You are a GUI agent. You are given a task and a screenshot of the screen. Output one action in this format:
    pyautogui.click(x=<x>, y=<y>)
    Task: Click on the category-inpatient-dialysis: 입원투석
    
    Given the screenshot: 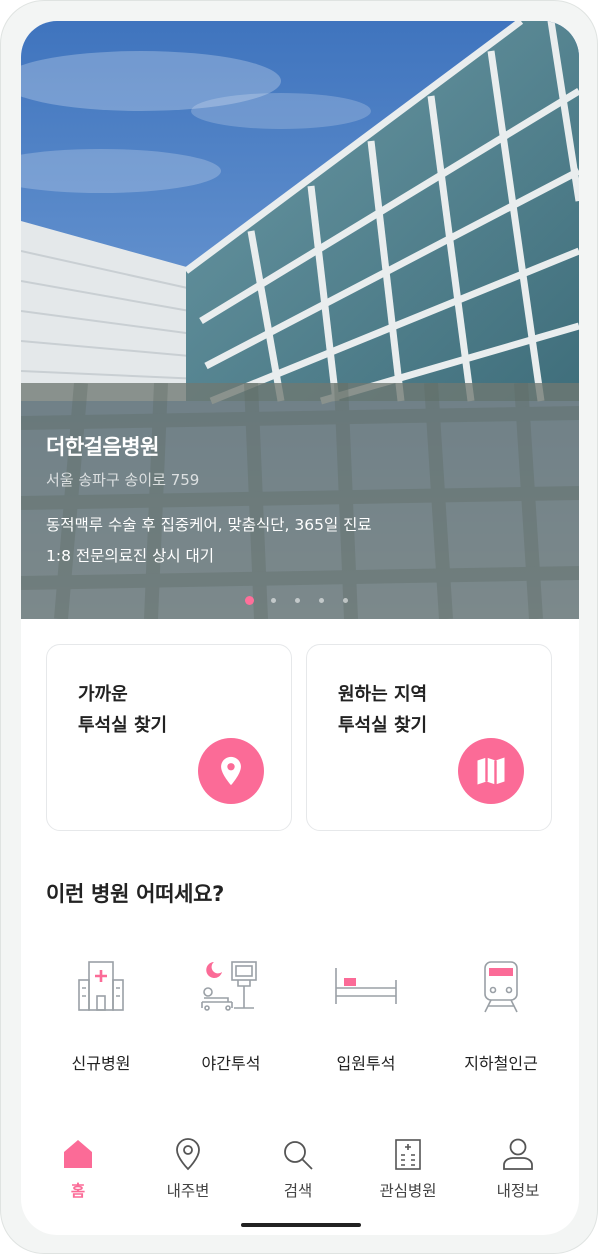 What is the action you would take?
    pyautogui.click(x=366, y=1012)
    